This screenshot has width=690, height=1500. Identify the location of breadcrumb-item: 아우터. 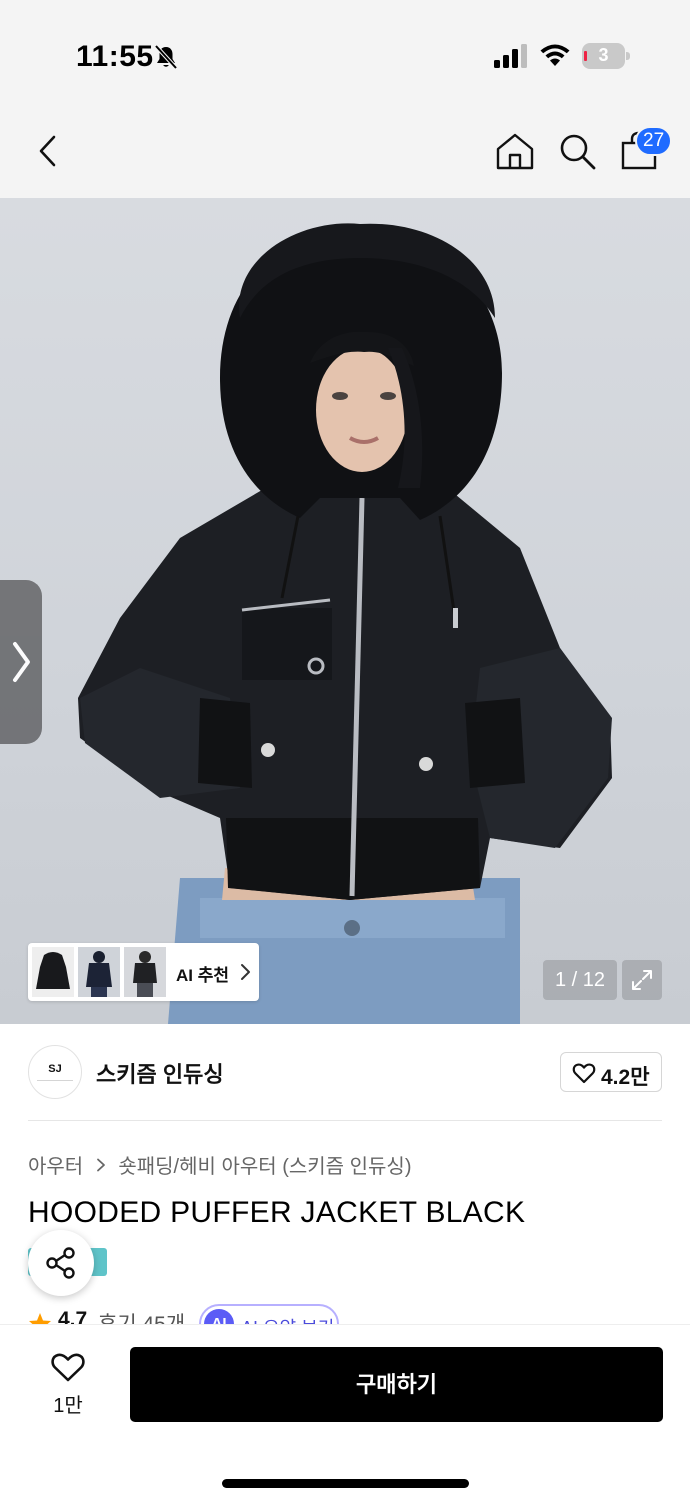
(55, 1167).